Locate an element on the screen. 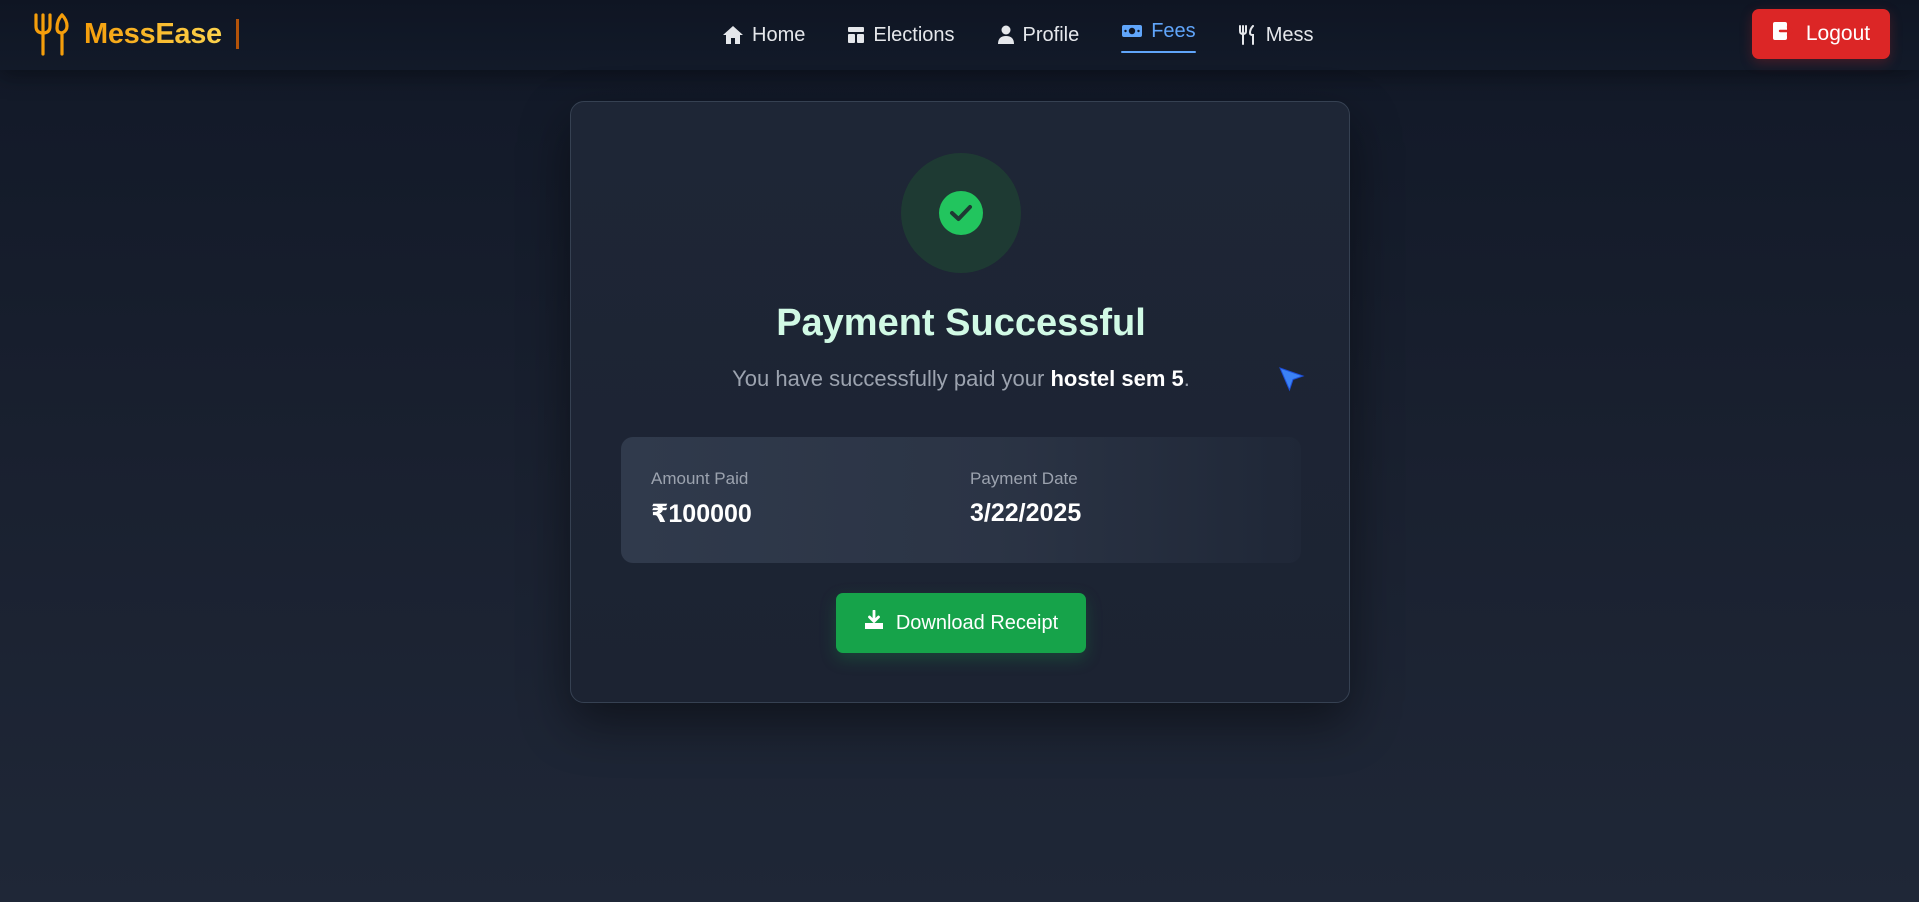 Image resolution: width=1919 pixels, height=902 pixels. elections-icon is located at coordinates (856, 35).